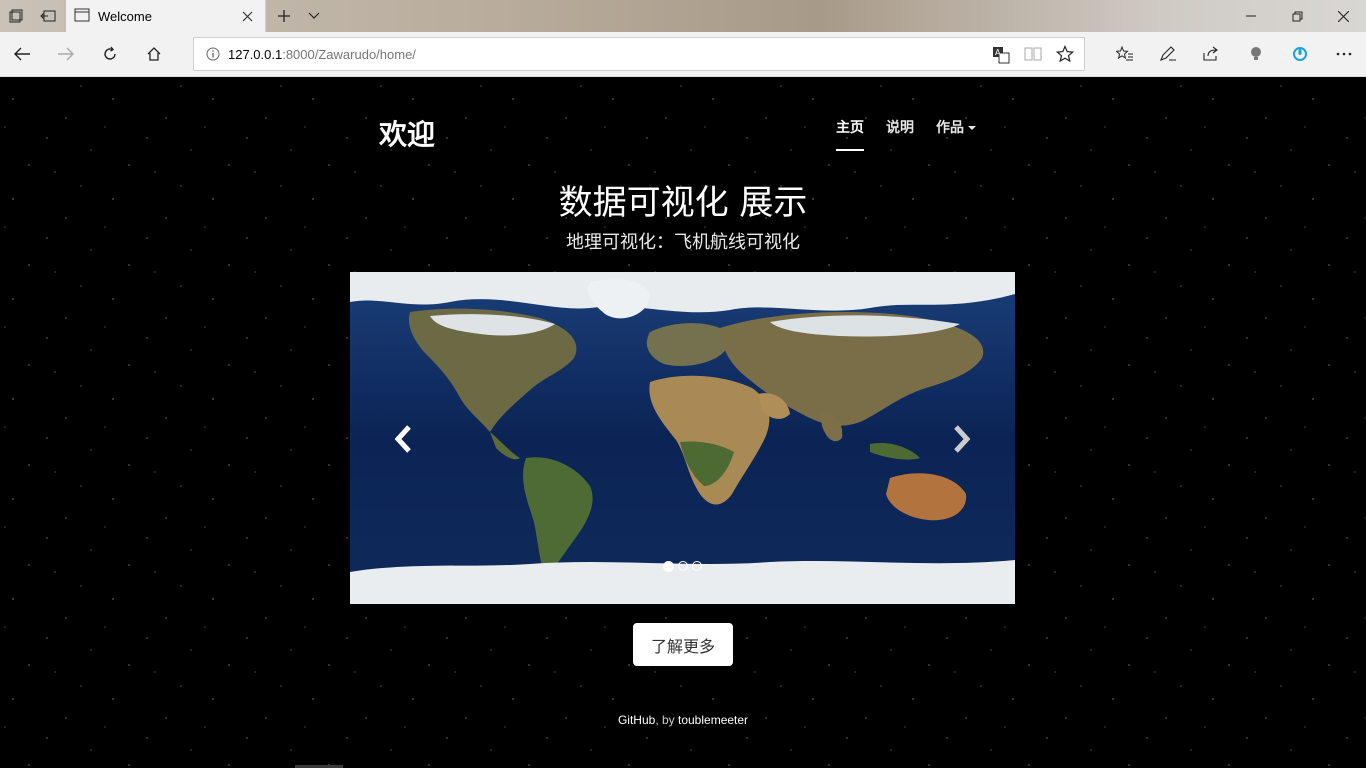  Describe the element at coordinates (850, 134) in the screenshot. I see `nav-item-home: 主页` at that location.